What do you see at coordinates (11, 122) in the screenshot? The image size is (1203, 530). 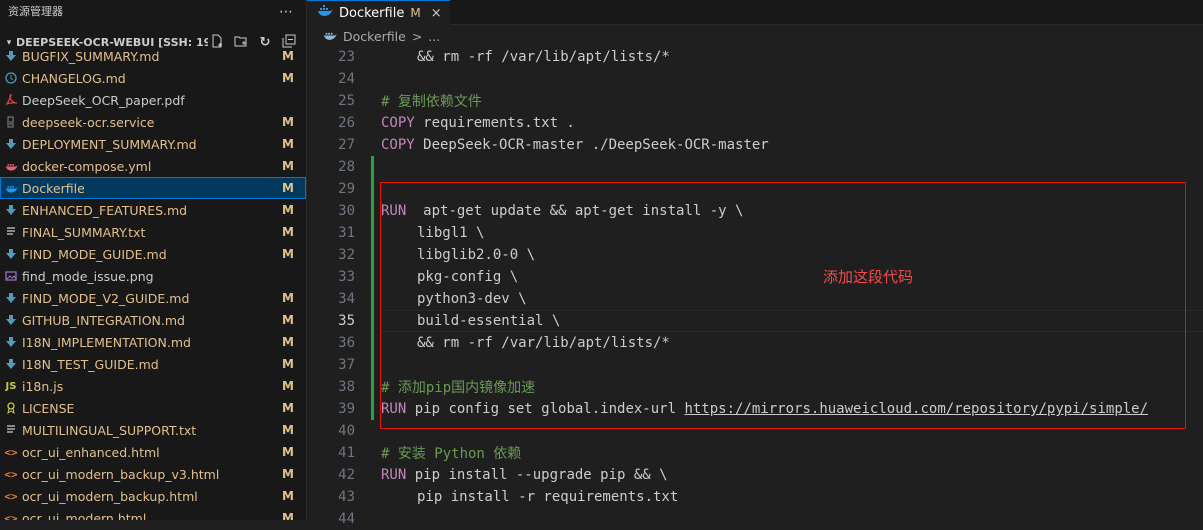 I see `file-icon` at bounding box center [11, 122].